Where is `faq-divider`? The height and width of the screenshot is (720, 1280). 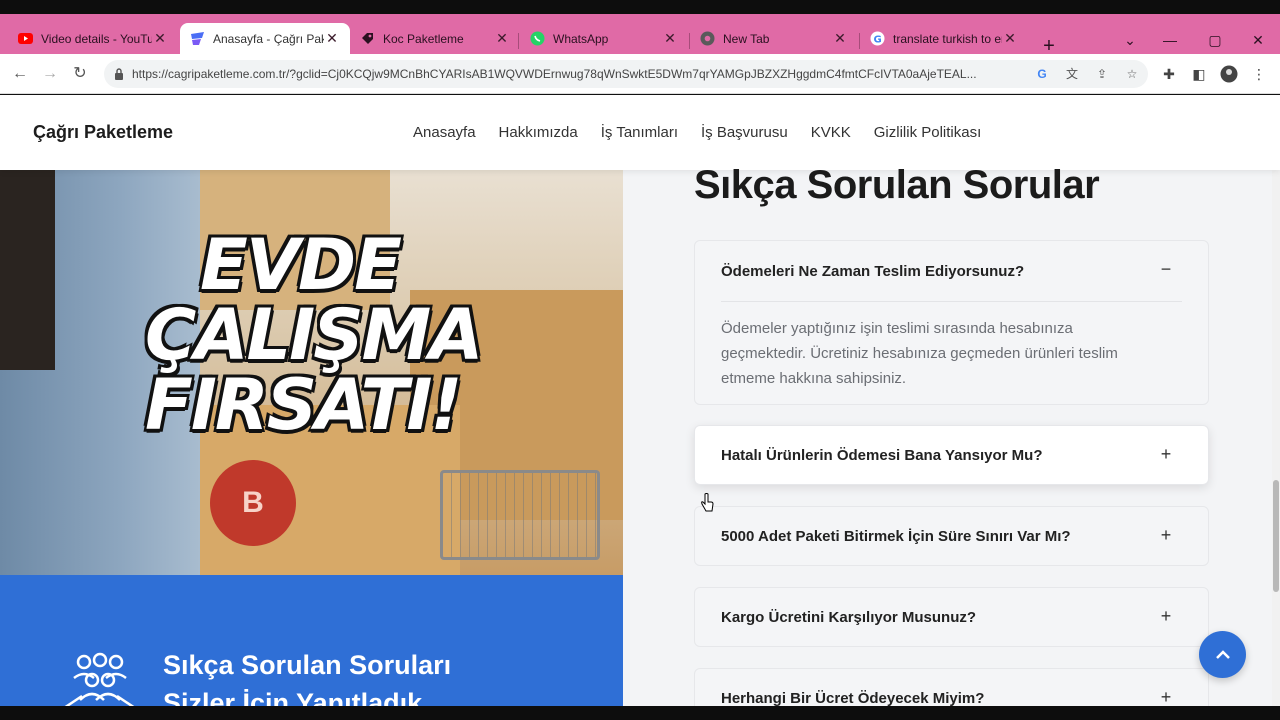
faq-divider is located at coordinates (951, 301).